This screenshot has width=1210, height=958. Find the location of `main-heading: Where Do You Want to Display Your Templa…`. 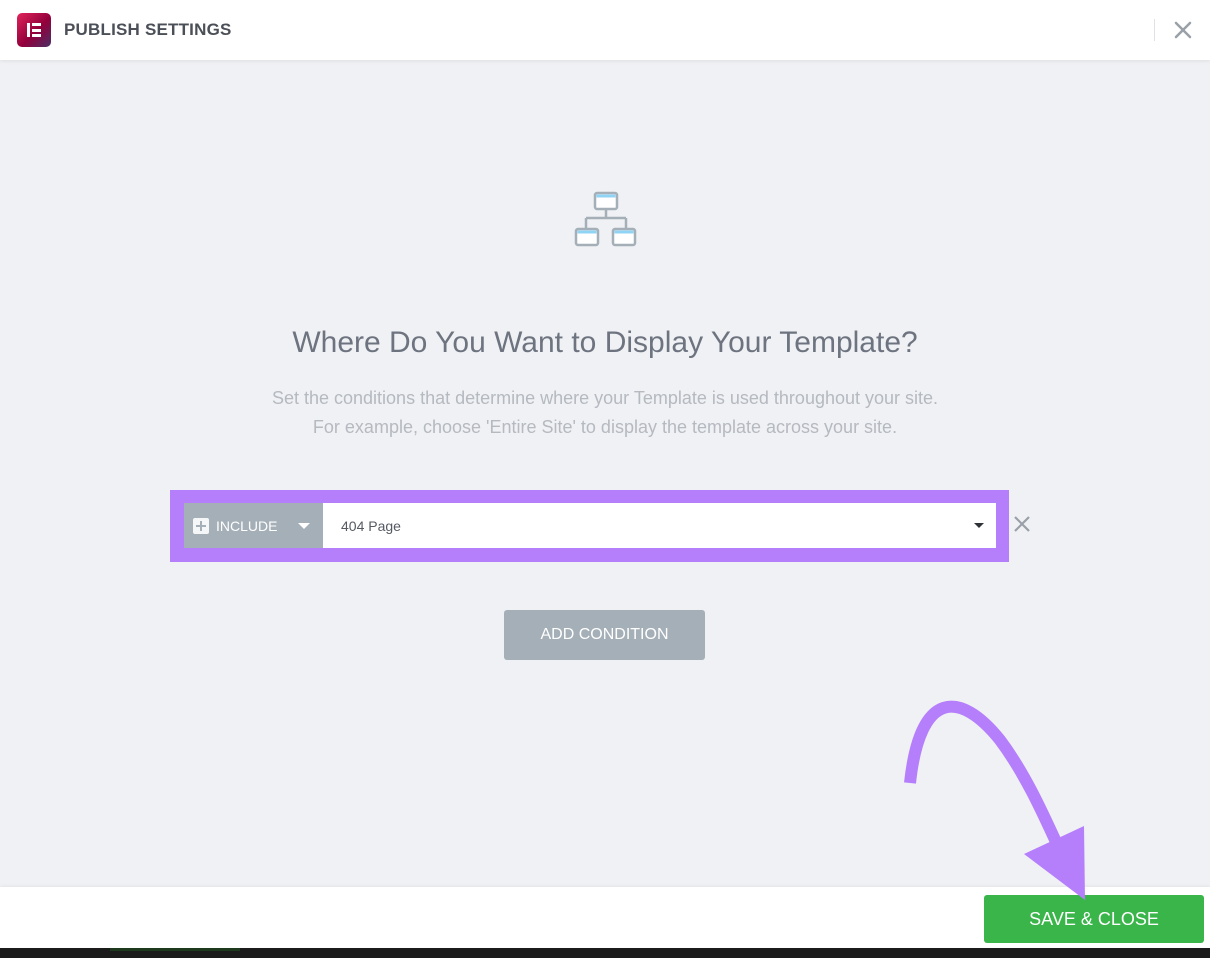

main-heading: Where Do You Want to Display Your Templa… is located at coordinates (605, 342).